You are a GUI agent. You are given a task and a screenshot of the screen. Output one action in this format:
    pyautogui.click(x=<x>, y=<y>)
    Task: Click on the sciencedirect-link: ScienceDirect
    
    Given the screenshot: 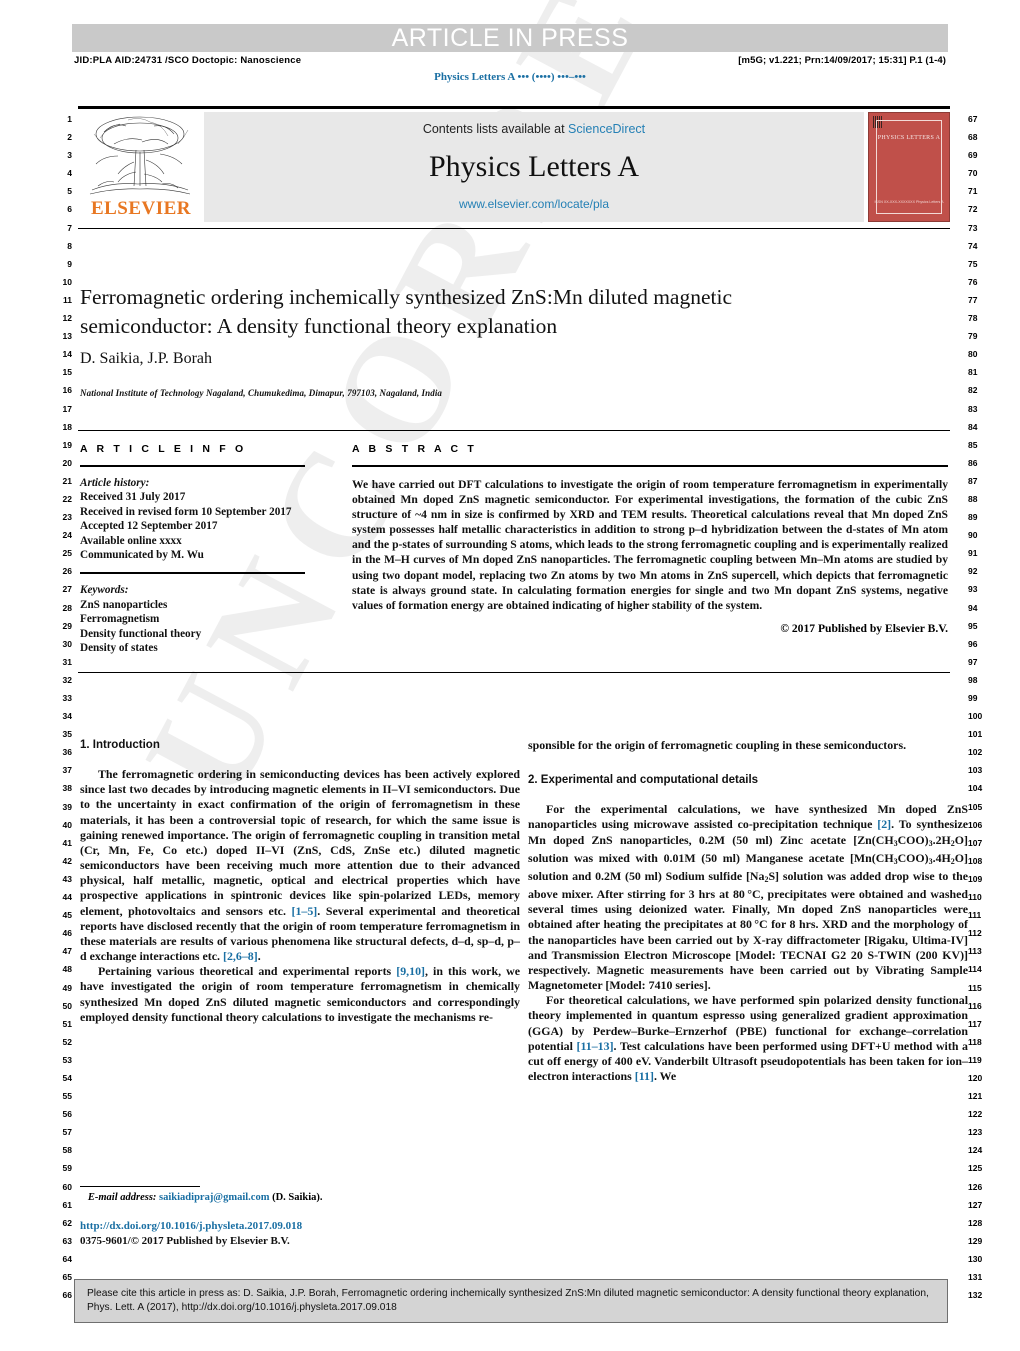 What is the action you would take?
    pyautogui.click(x=606, y=129)
    